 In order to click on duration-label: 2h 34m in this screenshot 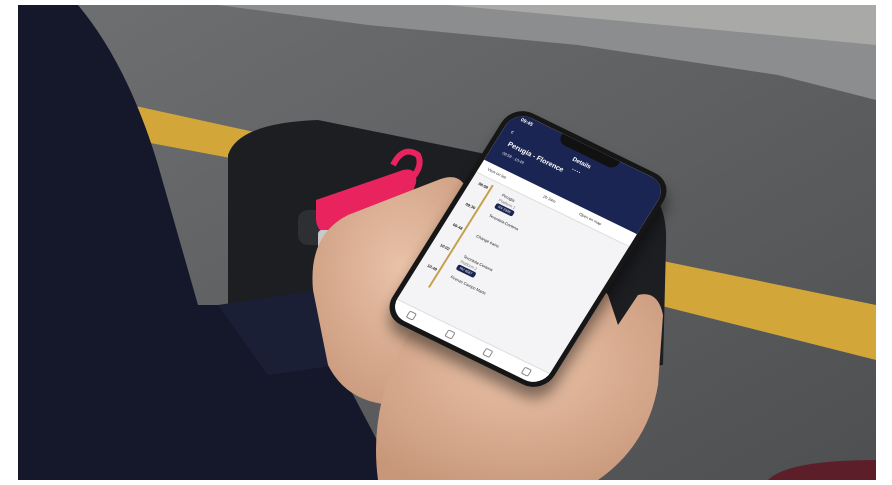, I will do `click(549, 198)`.